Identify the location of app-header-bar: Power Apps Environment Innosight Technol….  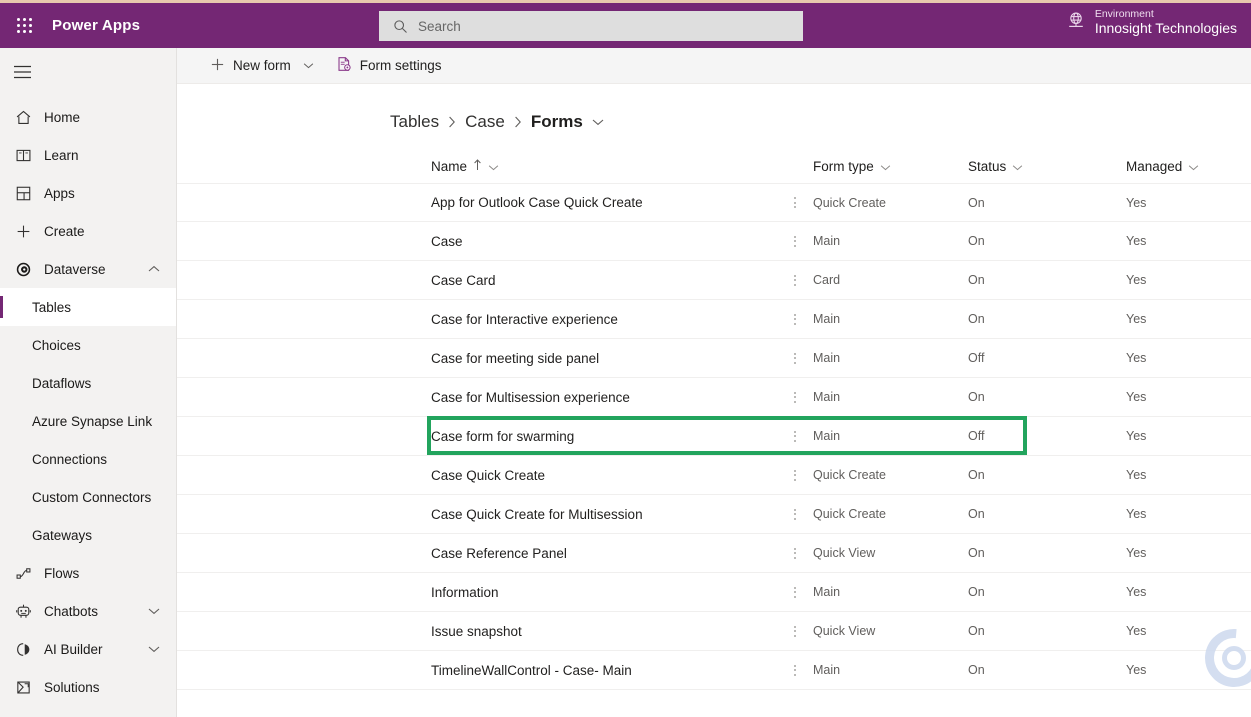
(625, 25).